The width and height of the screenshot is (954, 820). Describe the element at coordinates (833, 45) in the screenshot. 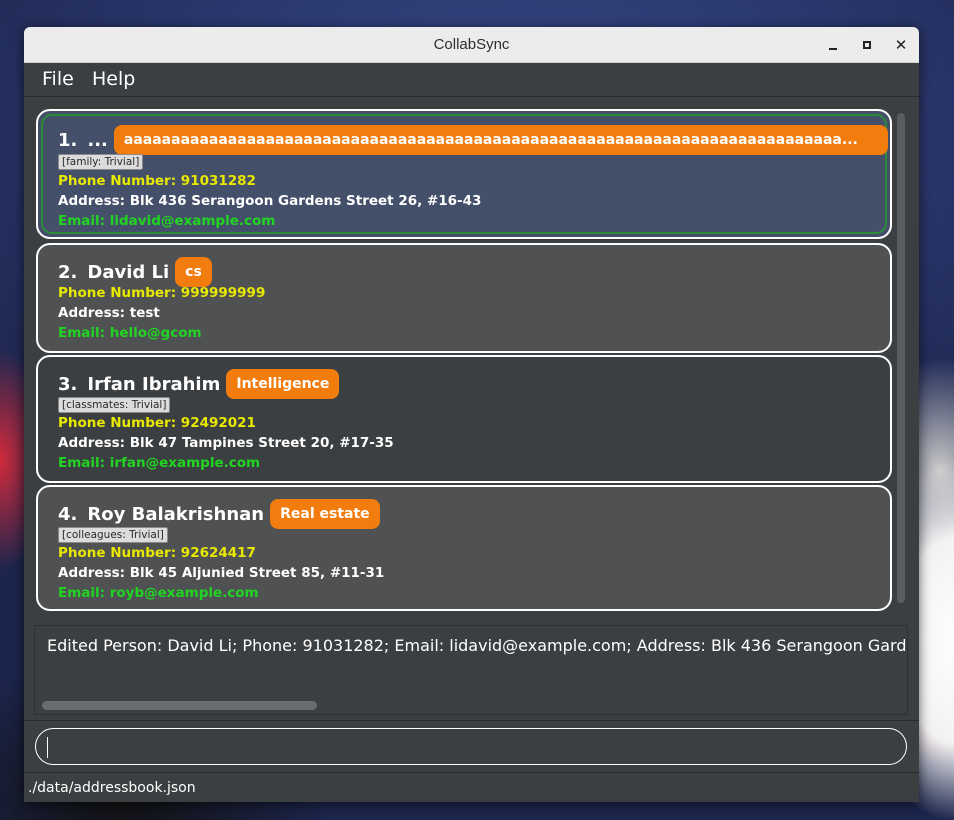

I see `minimize-button` at that location.